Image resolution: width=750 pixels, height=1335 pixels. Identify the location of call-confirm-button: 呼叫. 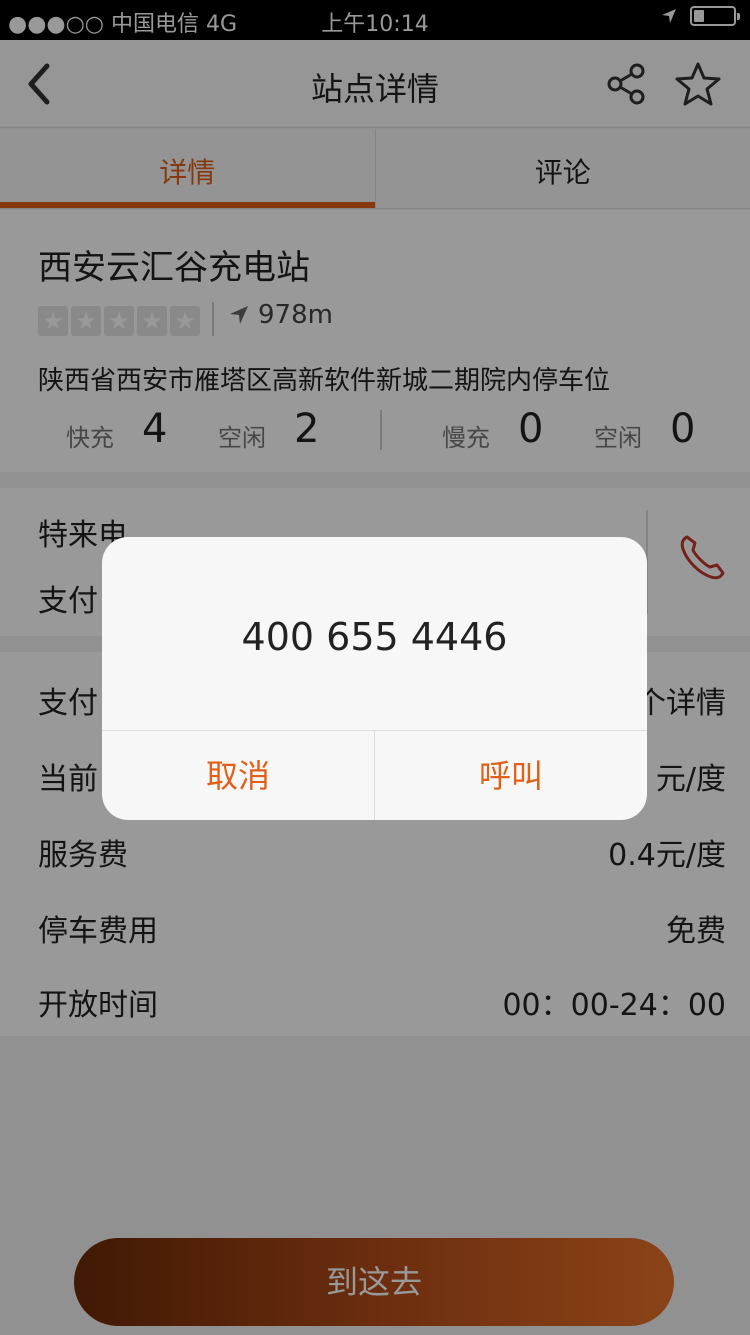
(510, 775).